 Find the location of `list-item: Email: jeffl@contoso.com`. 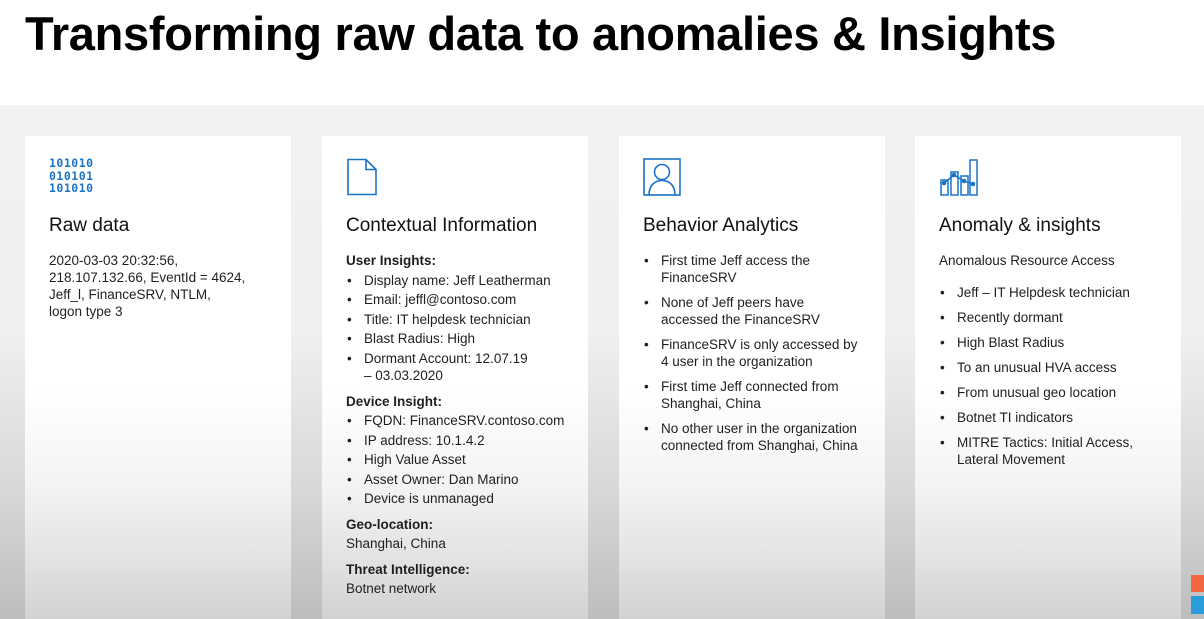

list-item: Email: jeffl@contoso.com is located at coordinates (456, 299).